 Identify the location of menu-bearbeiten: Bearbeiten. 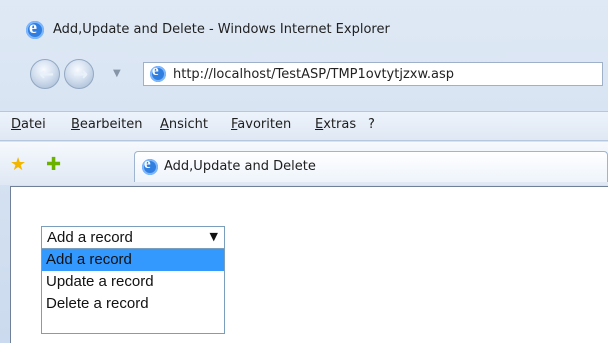
(106, 124).